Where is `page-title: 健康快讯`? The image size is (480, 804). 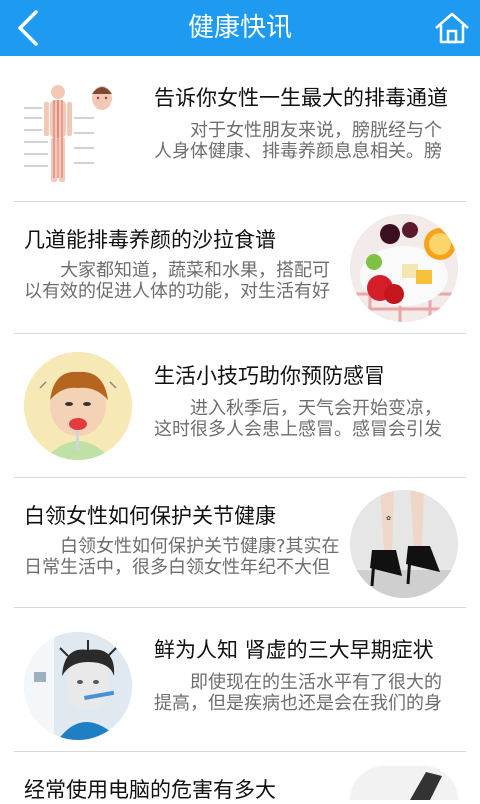
page-title: 健康快讯 is located at coordinates (239, 28).